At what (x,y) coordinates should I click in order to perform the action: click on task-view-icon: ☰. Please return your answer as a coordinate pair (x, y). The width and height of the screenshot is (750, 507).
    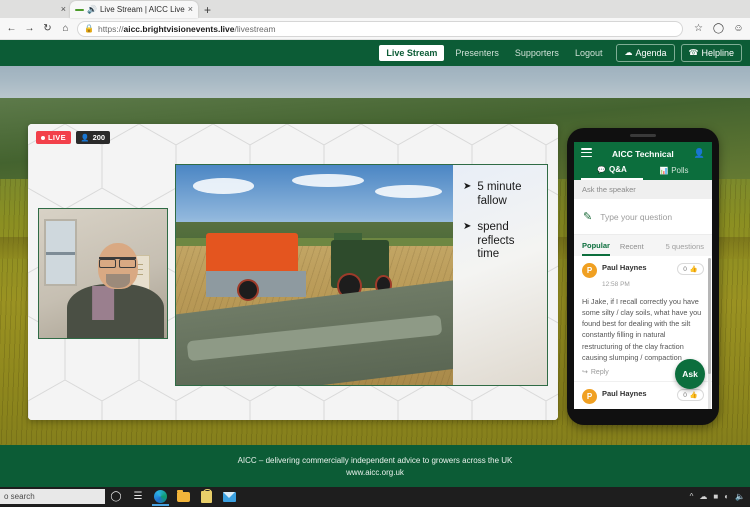
    Looking at the image, I should click on (138, 496).